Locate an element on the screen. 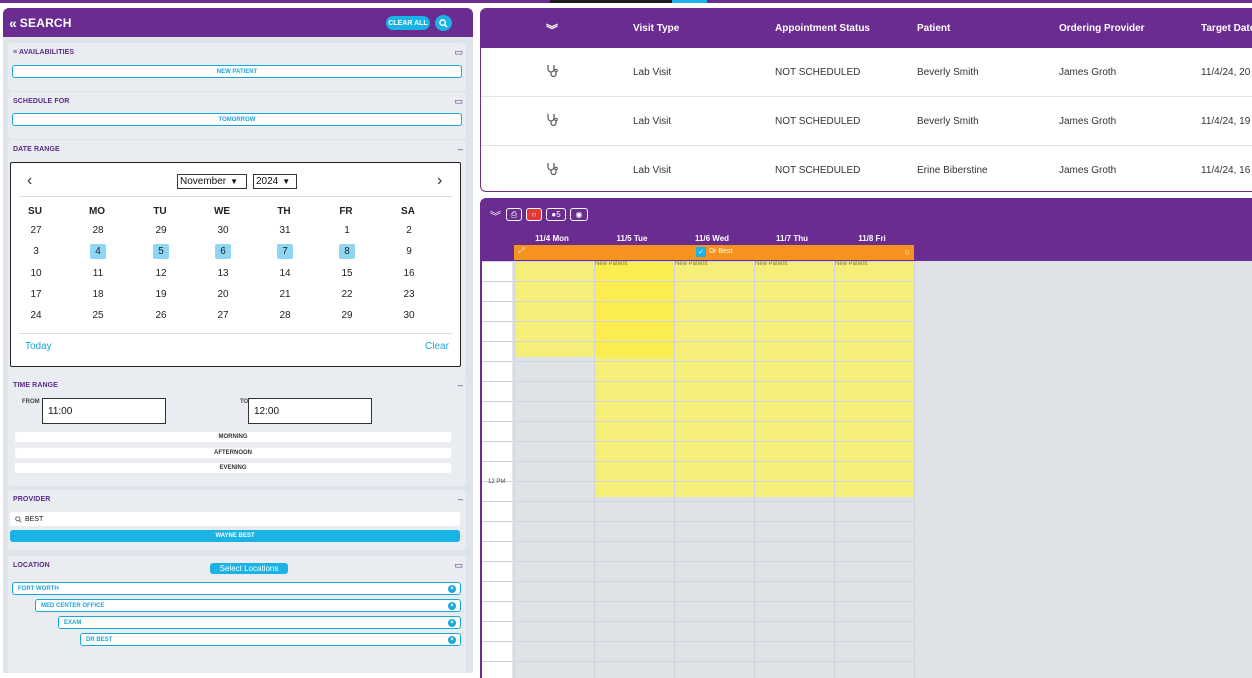 This screenshot has height=678, width=1252. calendar-day: 8 is located at coordinates (347, 251).